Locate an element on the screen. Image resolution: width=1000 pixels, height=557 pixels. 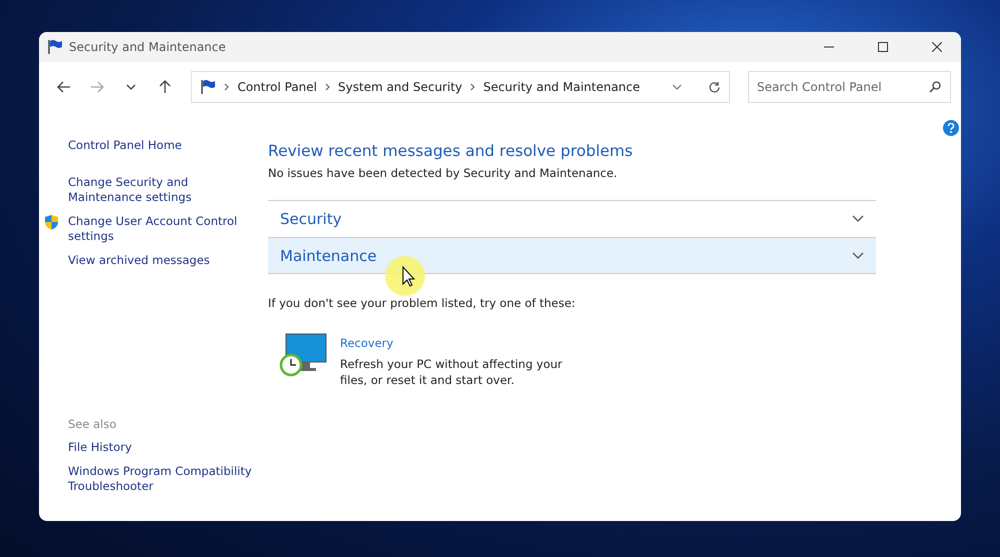
back-arrow-icon is located at coordinates (63, 87).